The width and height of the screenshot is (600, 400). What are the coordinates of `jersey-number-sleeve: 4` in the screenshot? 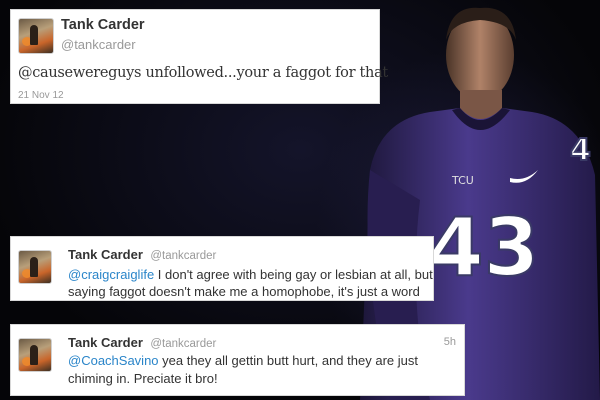 It's located at (580, 150).